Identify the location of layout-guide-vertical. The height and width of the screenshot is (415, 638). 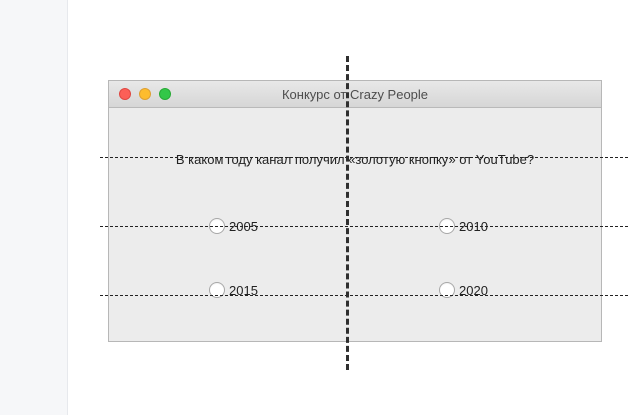
(347, 213).